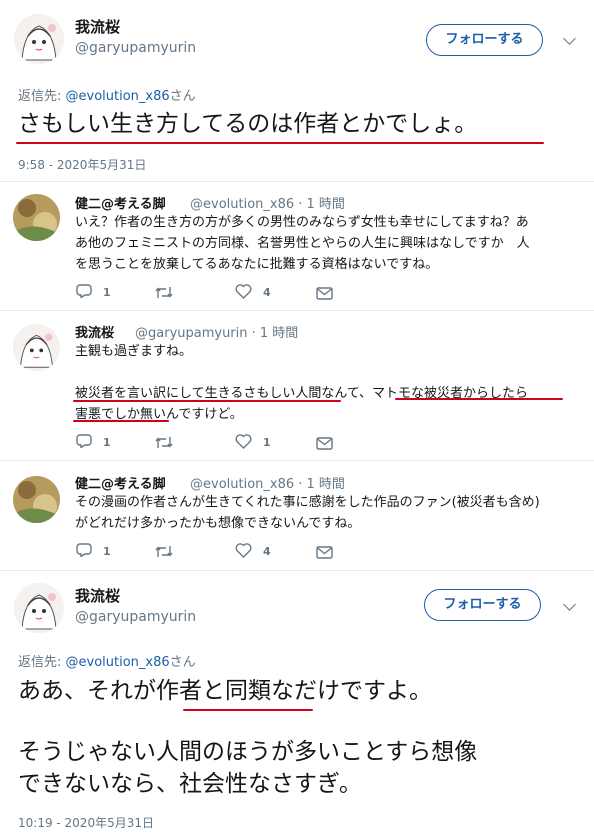 The image size is (594, 839). What do you see at coordinates (267, 442) in the screenshot?
I see `like-count: 1` at bounding box center [267, 442].